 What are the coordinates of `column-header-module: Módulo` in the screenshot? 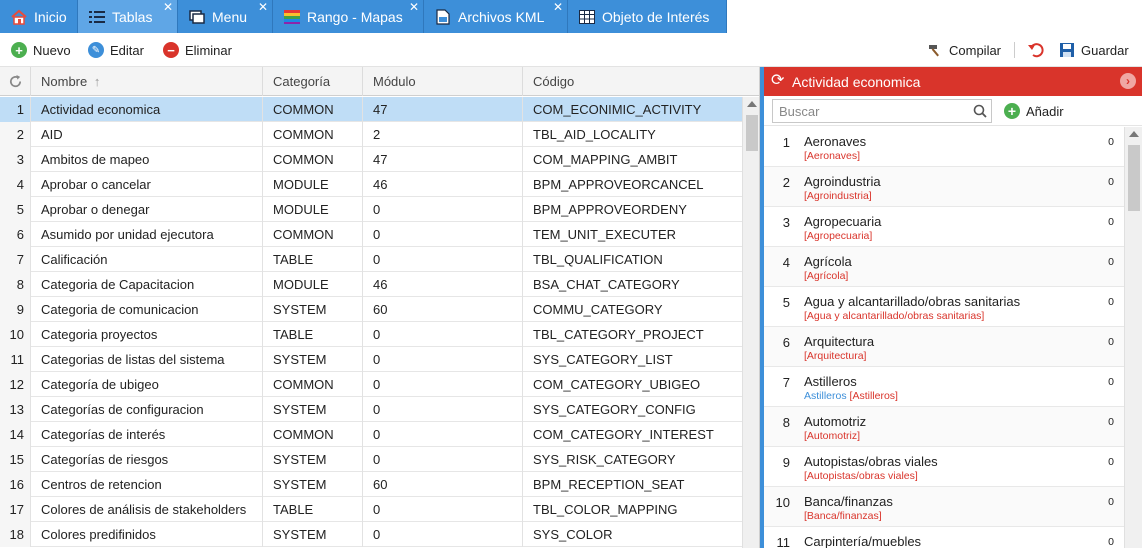 It's located at (443, 81).